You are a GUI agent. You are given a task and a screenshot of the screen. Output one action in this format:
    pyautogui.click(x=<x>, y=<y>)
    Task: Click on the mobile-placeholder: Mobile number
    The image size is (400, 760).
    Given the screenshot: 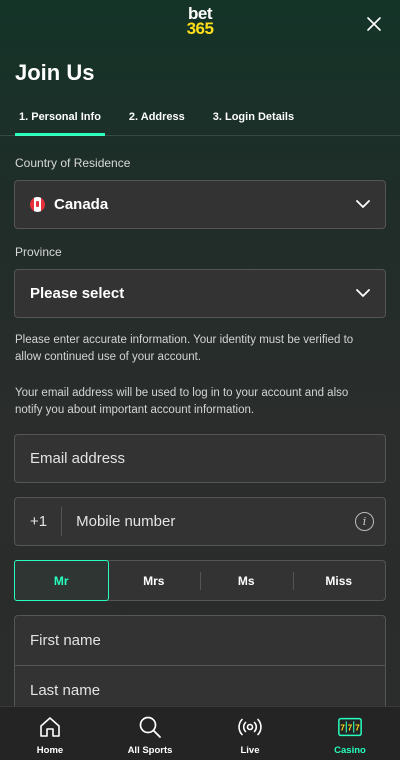 What is the action you would take?
    pyautogui.click(x=126, y=521)
    